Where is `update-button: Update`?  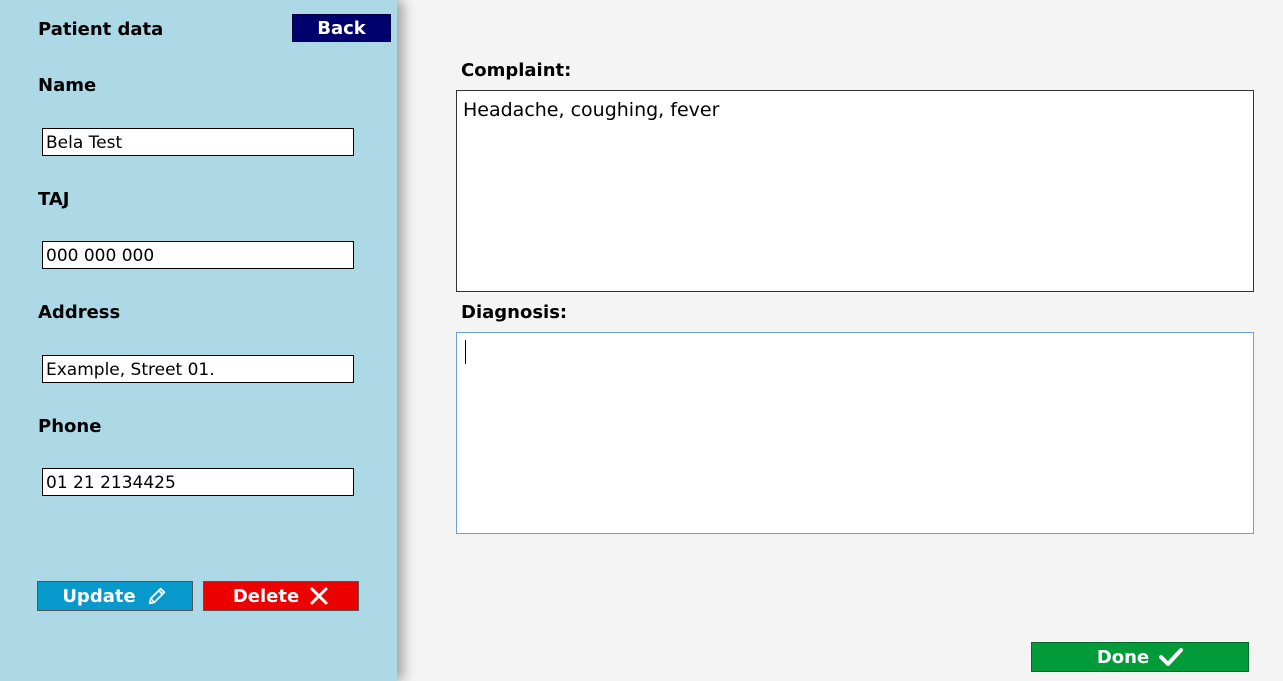
update-button: Update is located at coordinates (115, 596).